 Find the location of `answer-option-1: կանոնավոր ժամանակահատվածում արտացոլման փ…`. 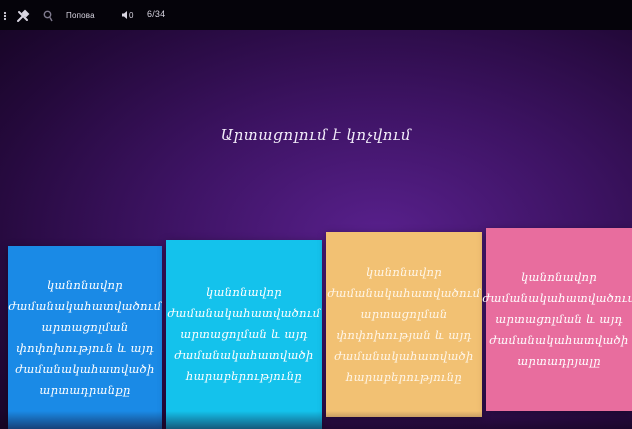

answer-option-1: կանոնավոր ժամանակահատվածում արտացոլման փ… is located at coordinates (85, 337).